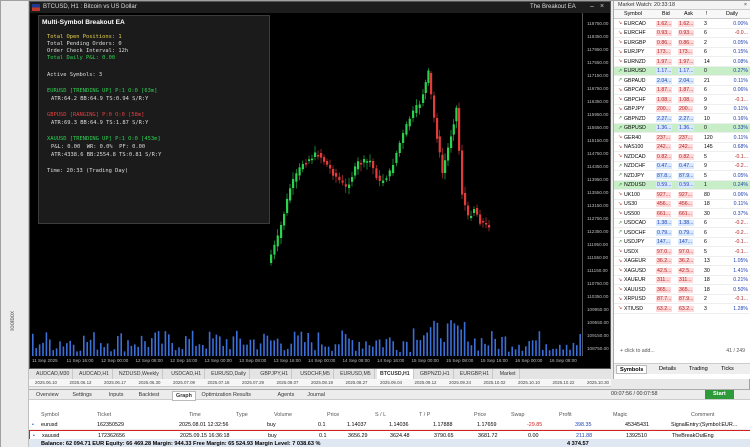 The image size is (750, 447). Describe the element at coordinates (682, 119) in the screenshot. I see `market-watch-row: ↗ GBPNZD 2.27... 2.27... 10 0.16%` at that location.